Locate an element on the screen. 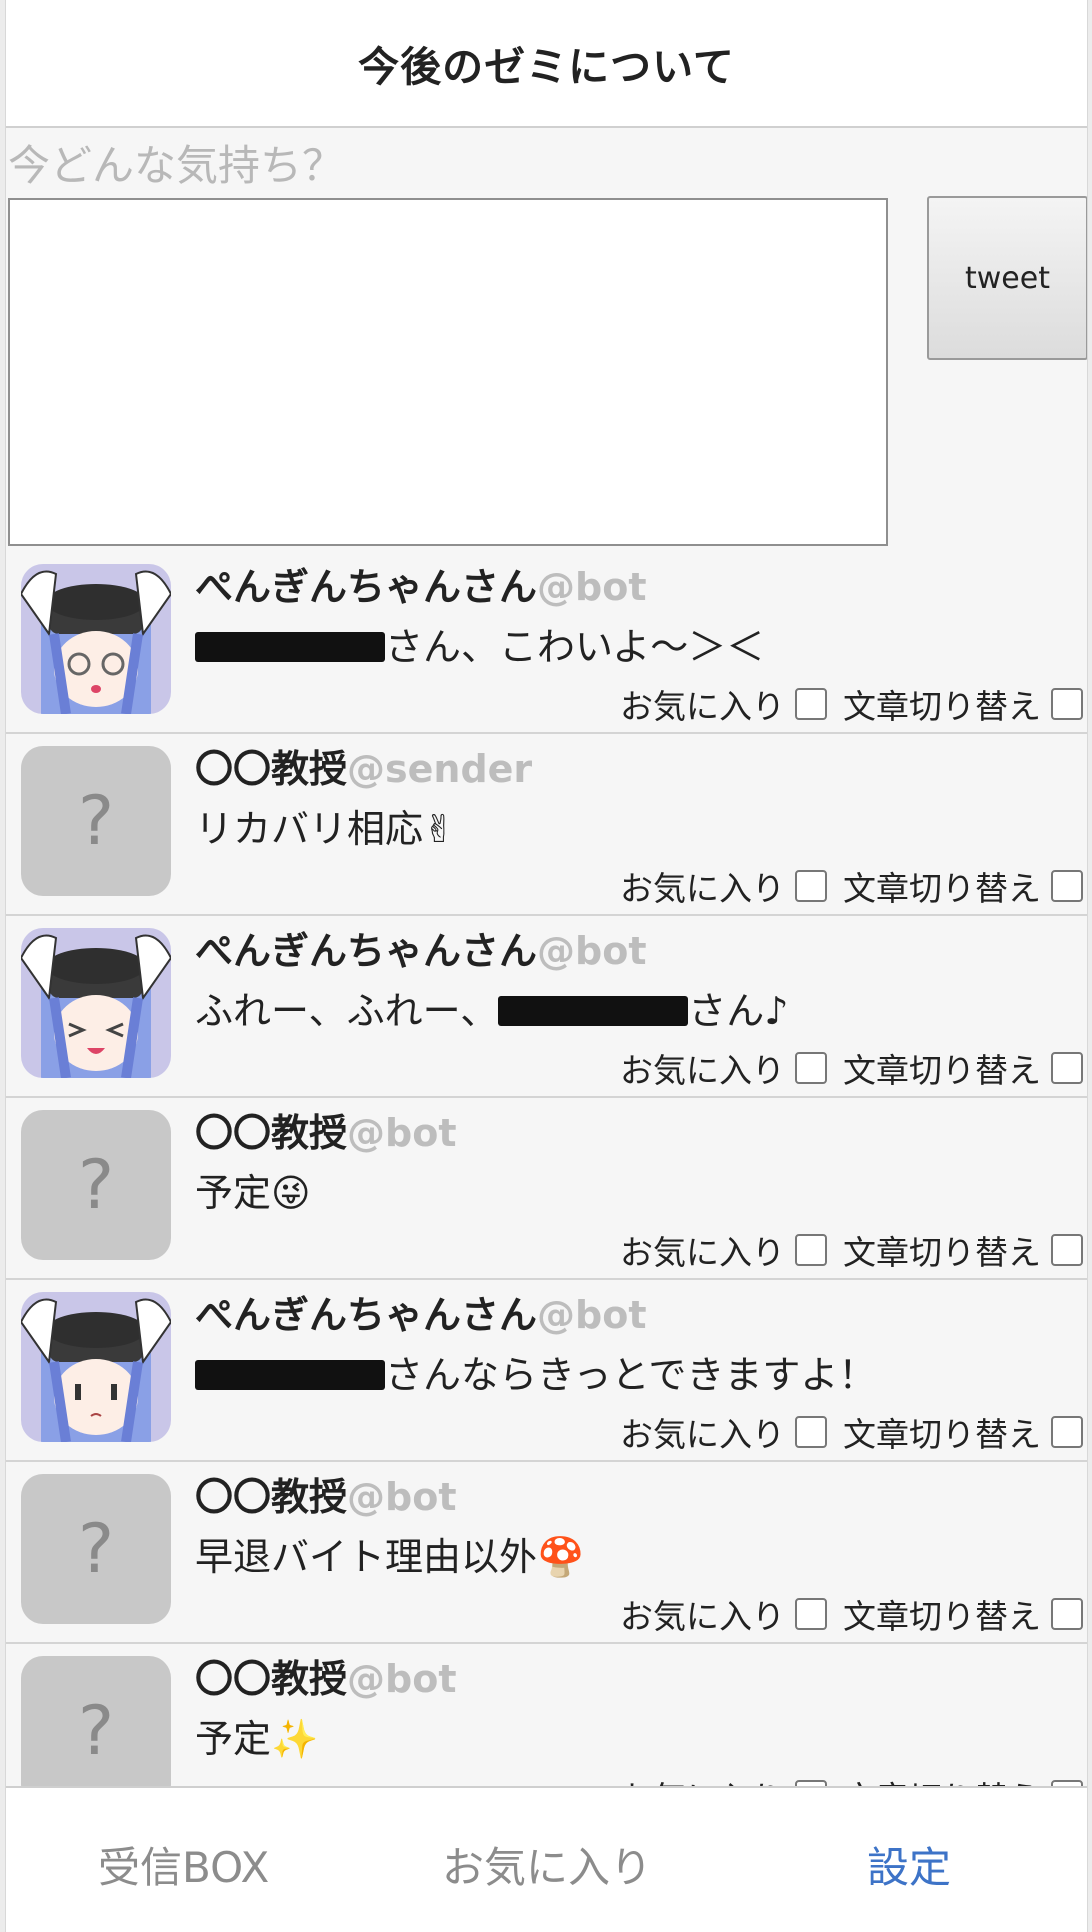 The image size is (1092, 1932). timeline-item: ぺんぎんちゃんさん@bot さんならきっとできますよ！ お気に入り 文章切り替え is located at coordinates (546, 1371).